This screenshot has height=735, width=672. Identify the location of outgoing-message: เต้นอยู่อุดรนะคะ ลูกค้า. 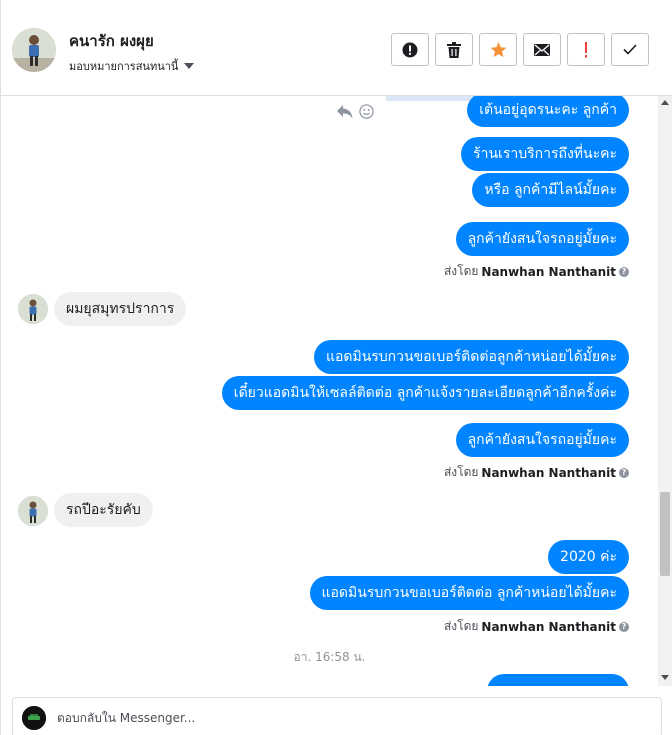
(548, 111).